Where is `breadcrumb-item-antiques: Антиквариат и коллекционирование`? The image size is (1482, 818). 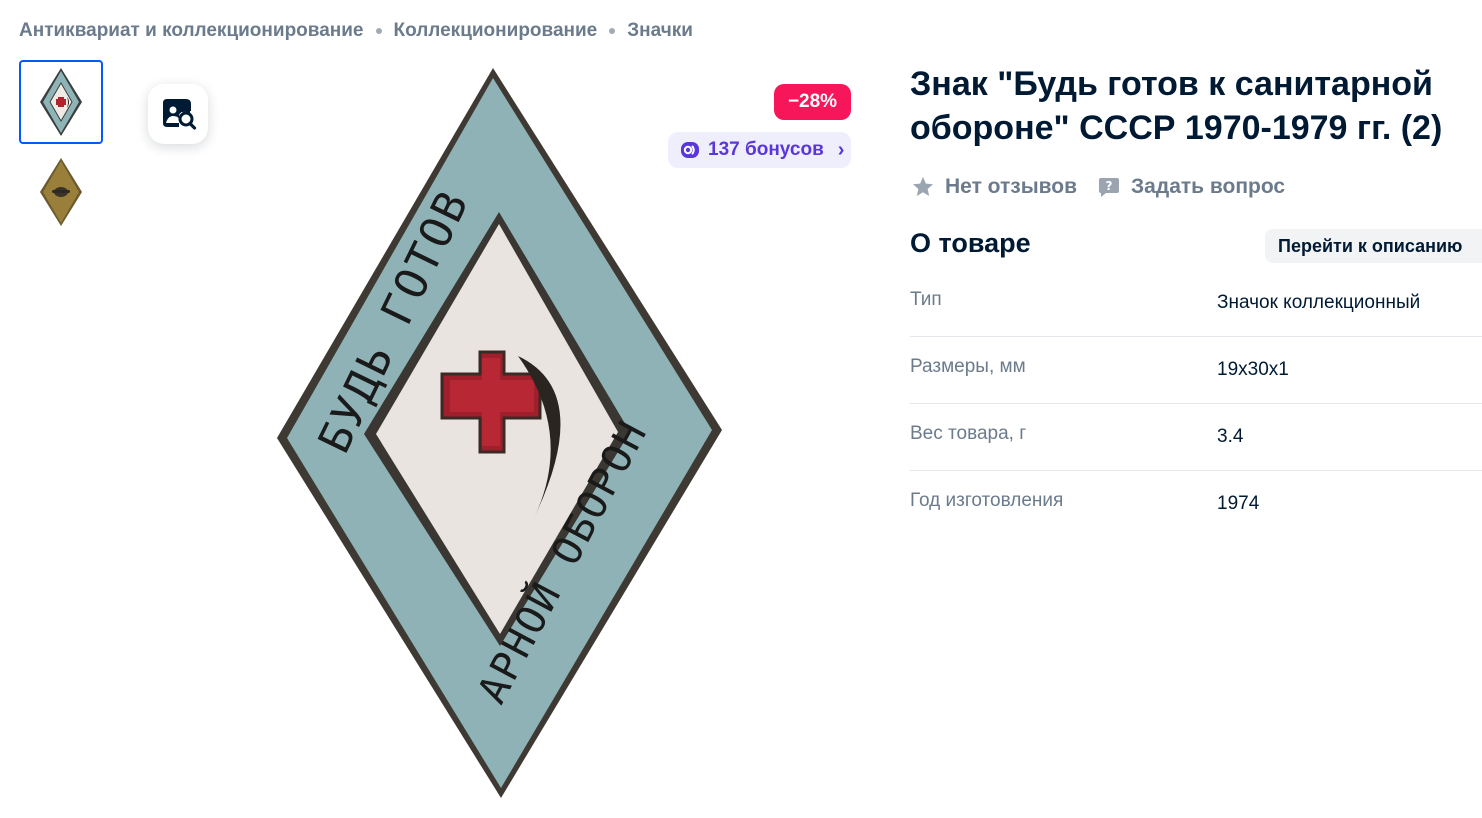 breadcrumb-item-antiques: Антиквариат и коллекционирование is located at coordinates (191, 31).